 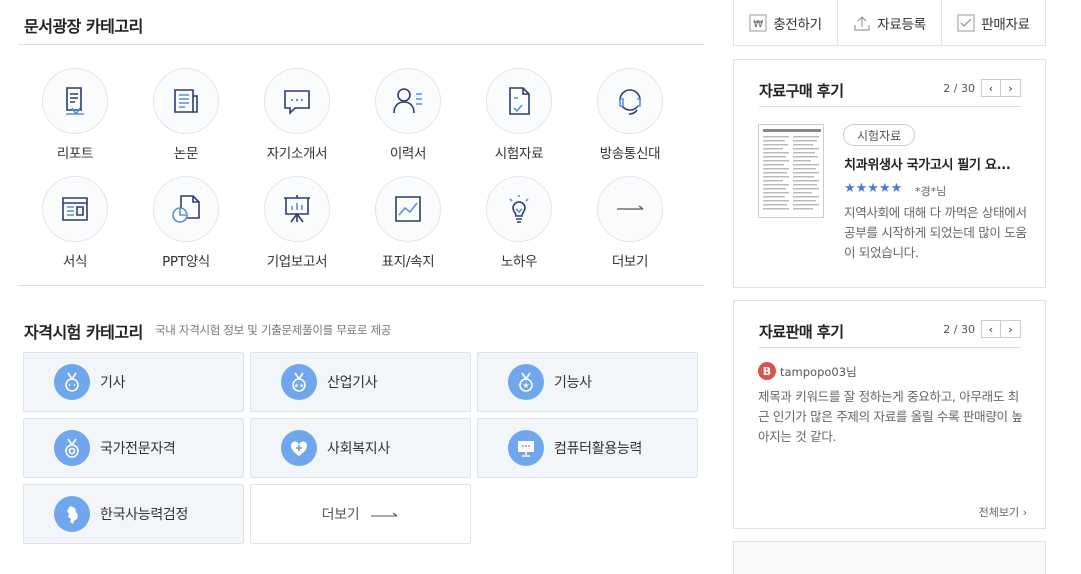 I want to click on medal-stars-icon: ★★, so click(x=299, y=382).